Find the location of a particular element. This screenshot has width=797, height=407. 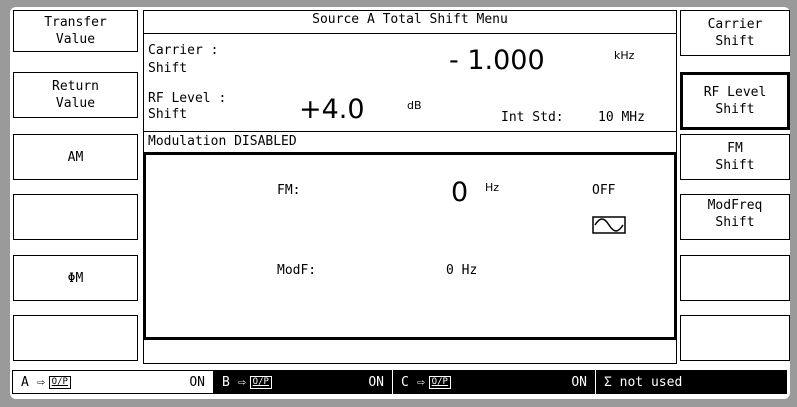

softkey-carrier-shift: Carrier Shift is located at coordinates (735, 33).